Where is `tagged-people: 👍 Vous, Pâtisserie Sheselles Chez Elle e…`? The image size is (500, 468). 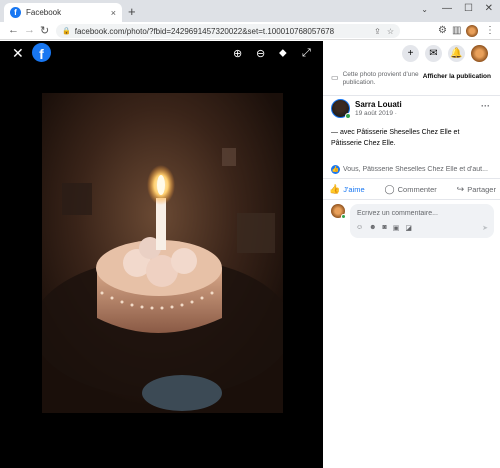 tagged-people: 👍 Vous, Pâtisserie Sheselles Chez Elle e… is located at coordinates (412, 169).